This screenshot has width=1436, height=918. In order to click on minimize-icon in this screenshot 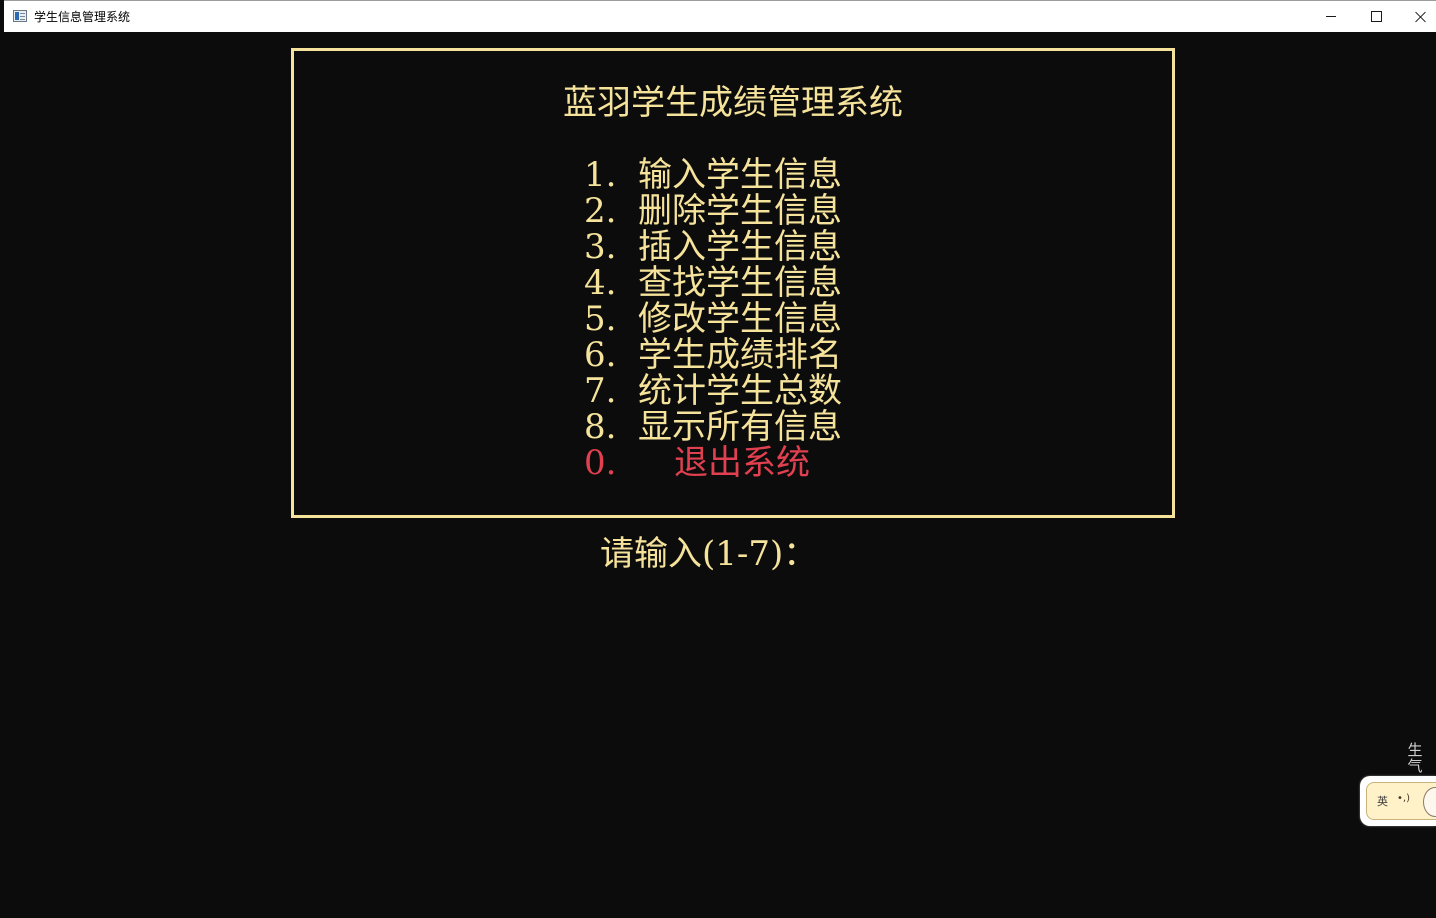, I will do `click(1331, 16)`.